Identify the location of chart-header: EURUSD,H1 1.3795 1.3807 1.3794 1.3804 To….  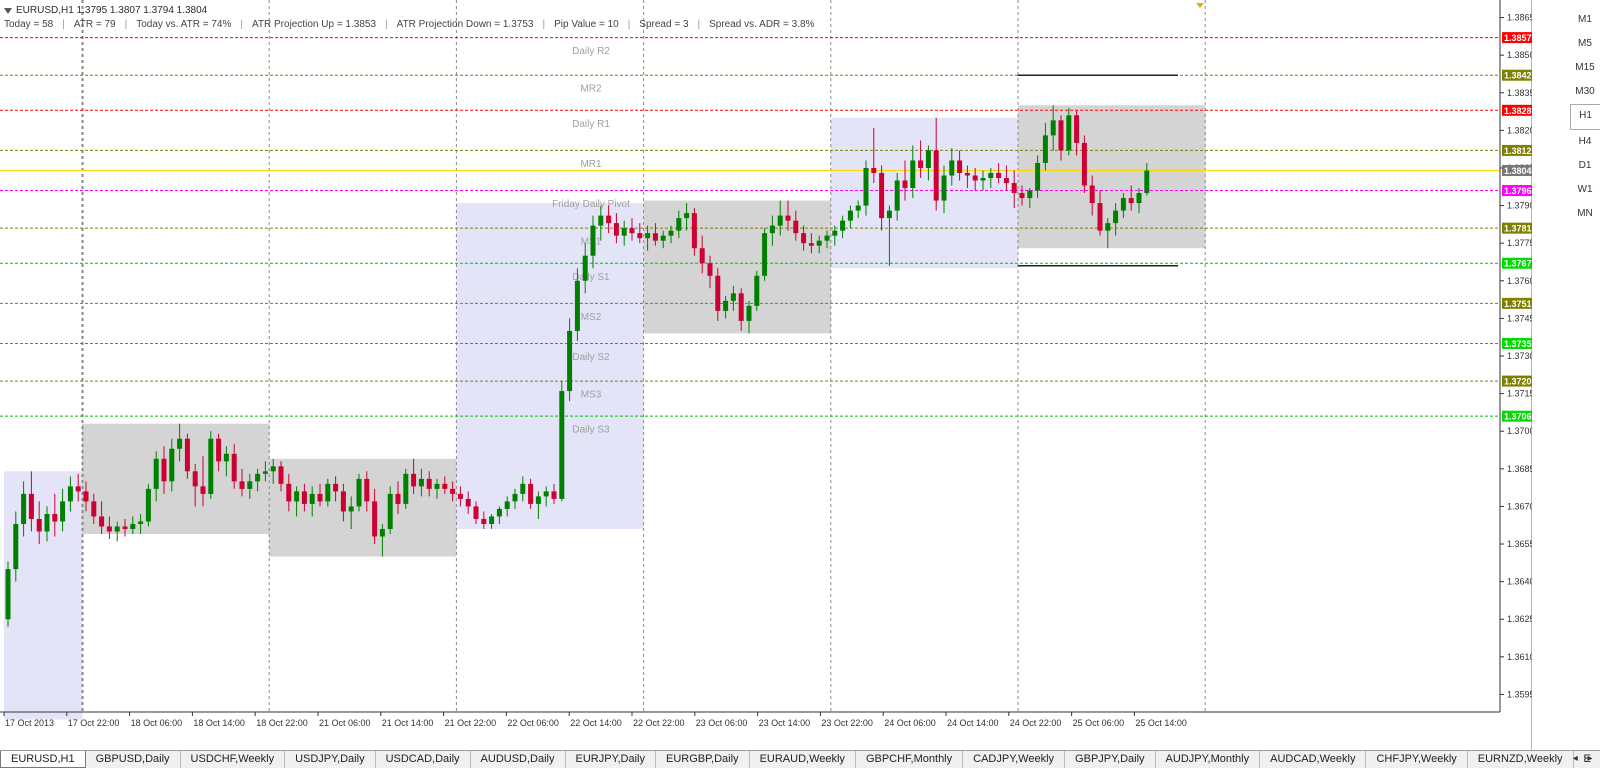
(409, 18).